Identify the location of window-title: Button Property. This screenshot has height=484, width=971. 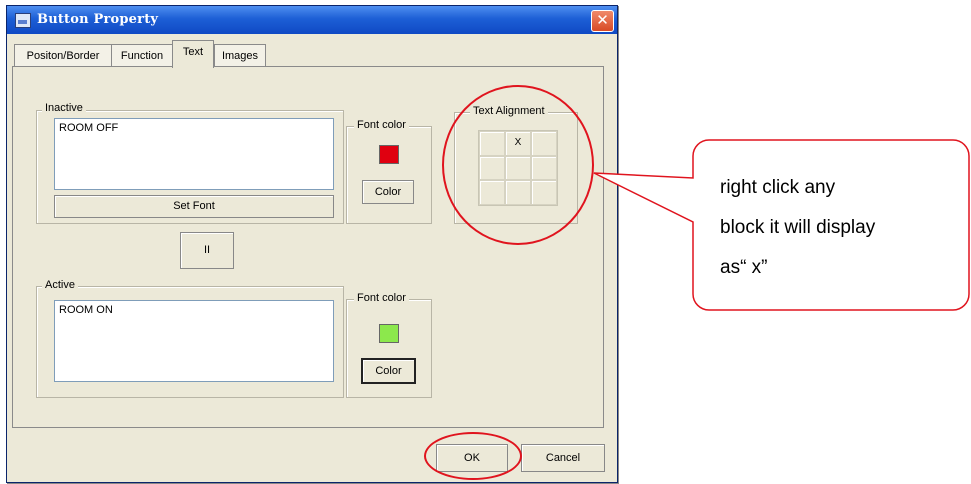
(98, 19).